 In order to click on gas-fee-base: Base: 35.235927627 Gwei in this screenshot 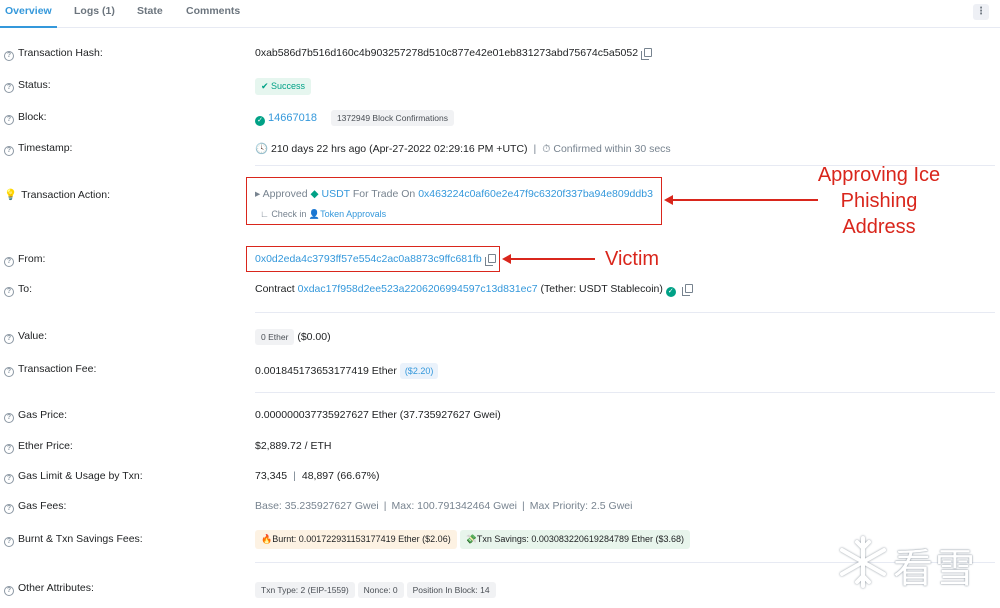, I will do `click(317, 506)`.